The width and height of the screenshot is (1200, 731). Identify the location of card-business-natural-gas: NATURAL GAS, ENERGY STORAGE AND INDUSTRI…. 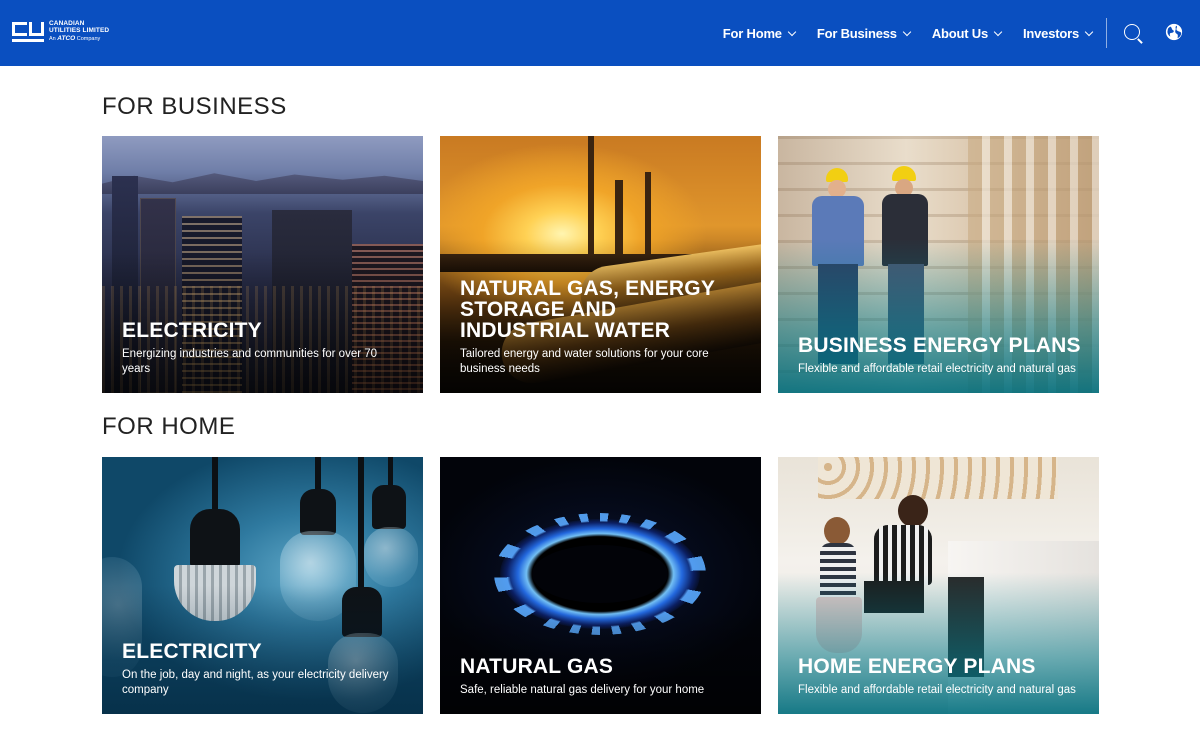
(600, 264).